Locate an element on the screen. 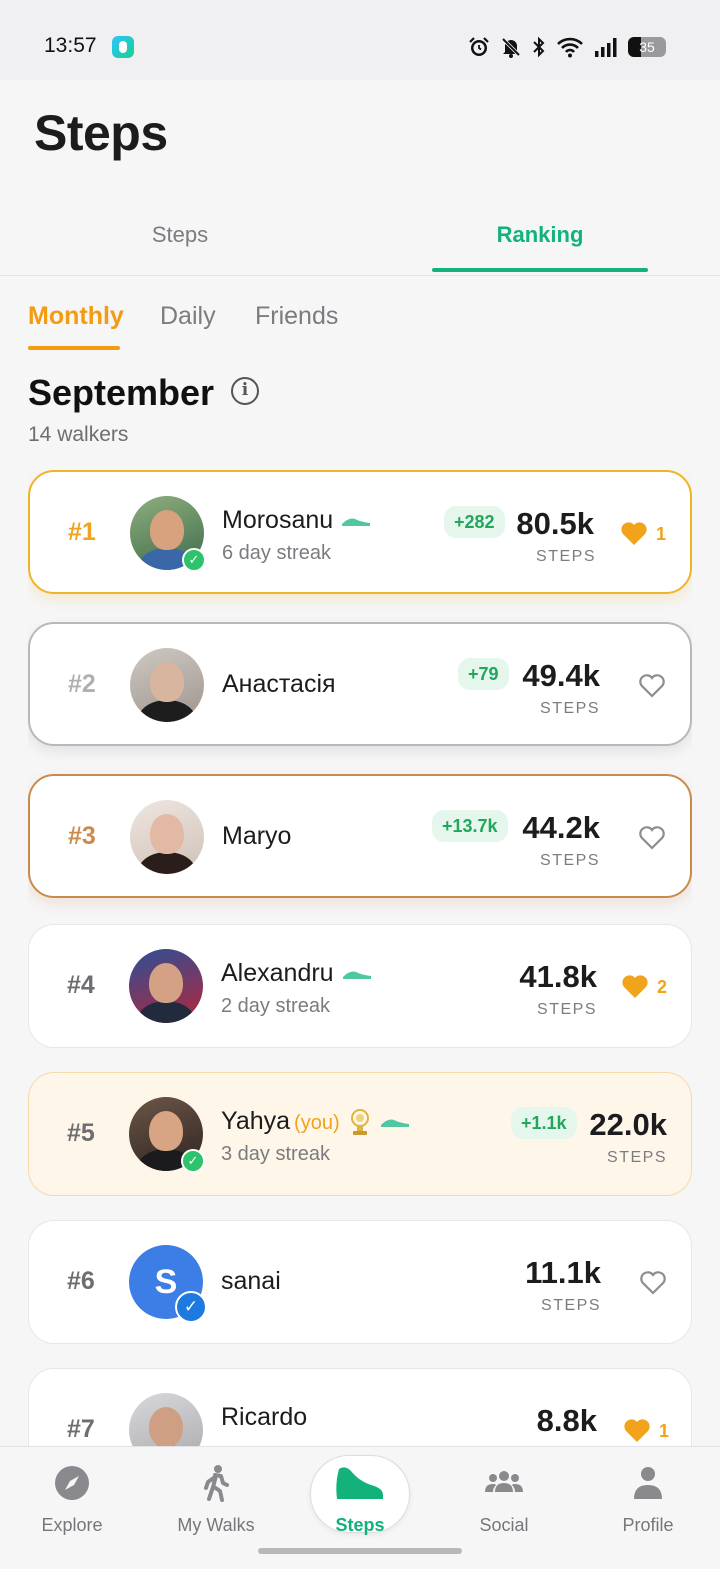  nav-my-walks: My Walks is located at coordinates (216, 1499).